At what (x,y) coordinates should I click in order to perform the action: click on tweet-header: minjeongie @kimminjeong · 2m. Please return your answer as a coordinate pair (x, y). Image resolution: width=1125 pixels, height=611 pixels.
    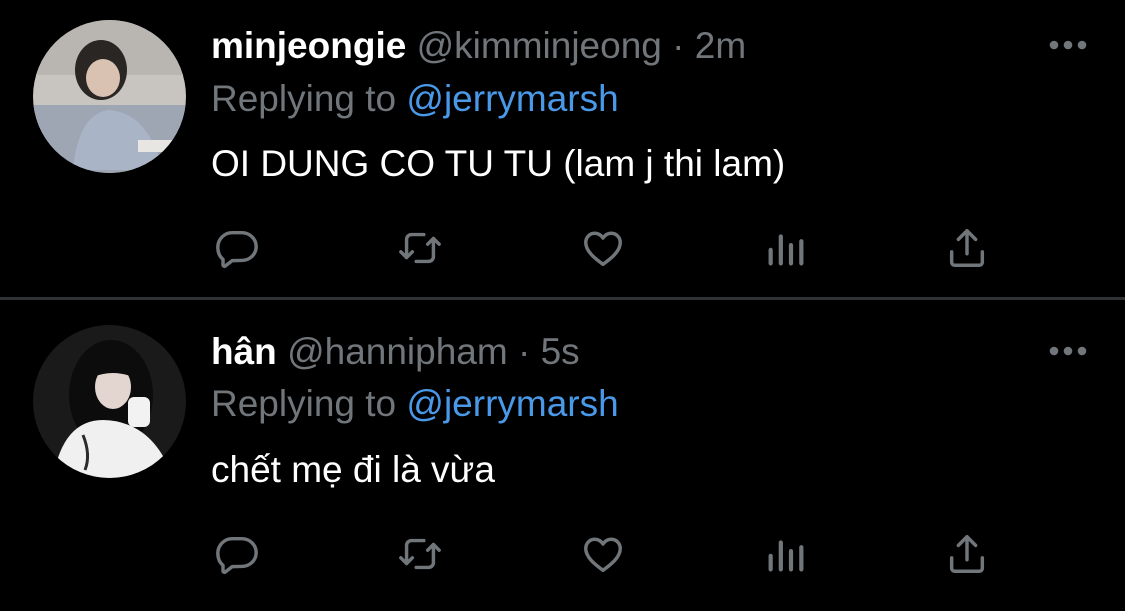
    Looking at the image, I should click on (478, 46).